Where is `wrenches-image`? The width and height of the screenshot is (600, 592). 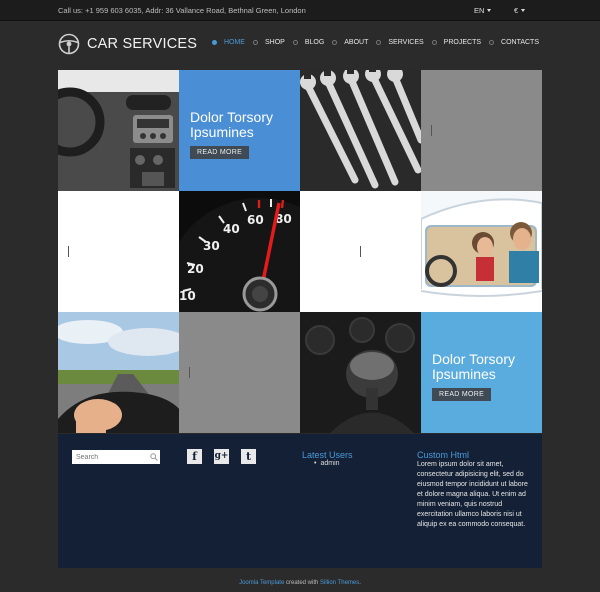
wrenches-image is located at coordinates (360, 130).